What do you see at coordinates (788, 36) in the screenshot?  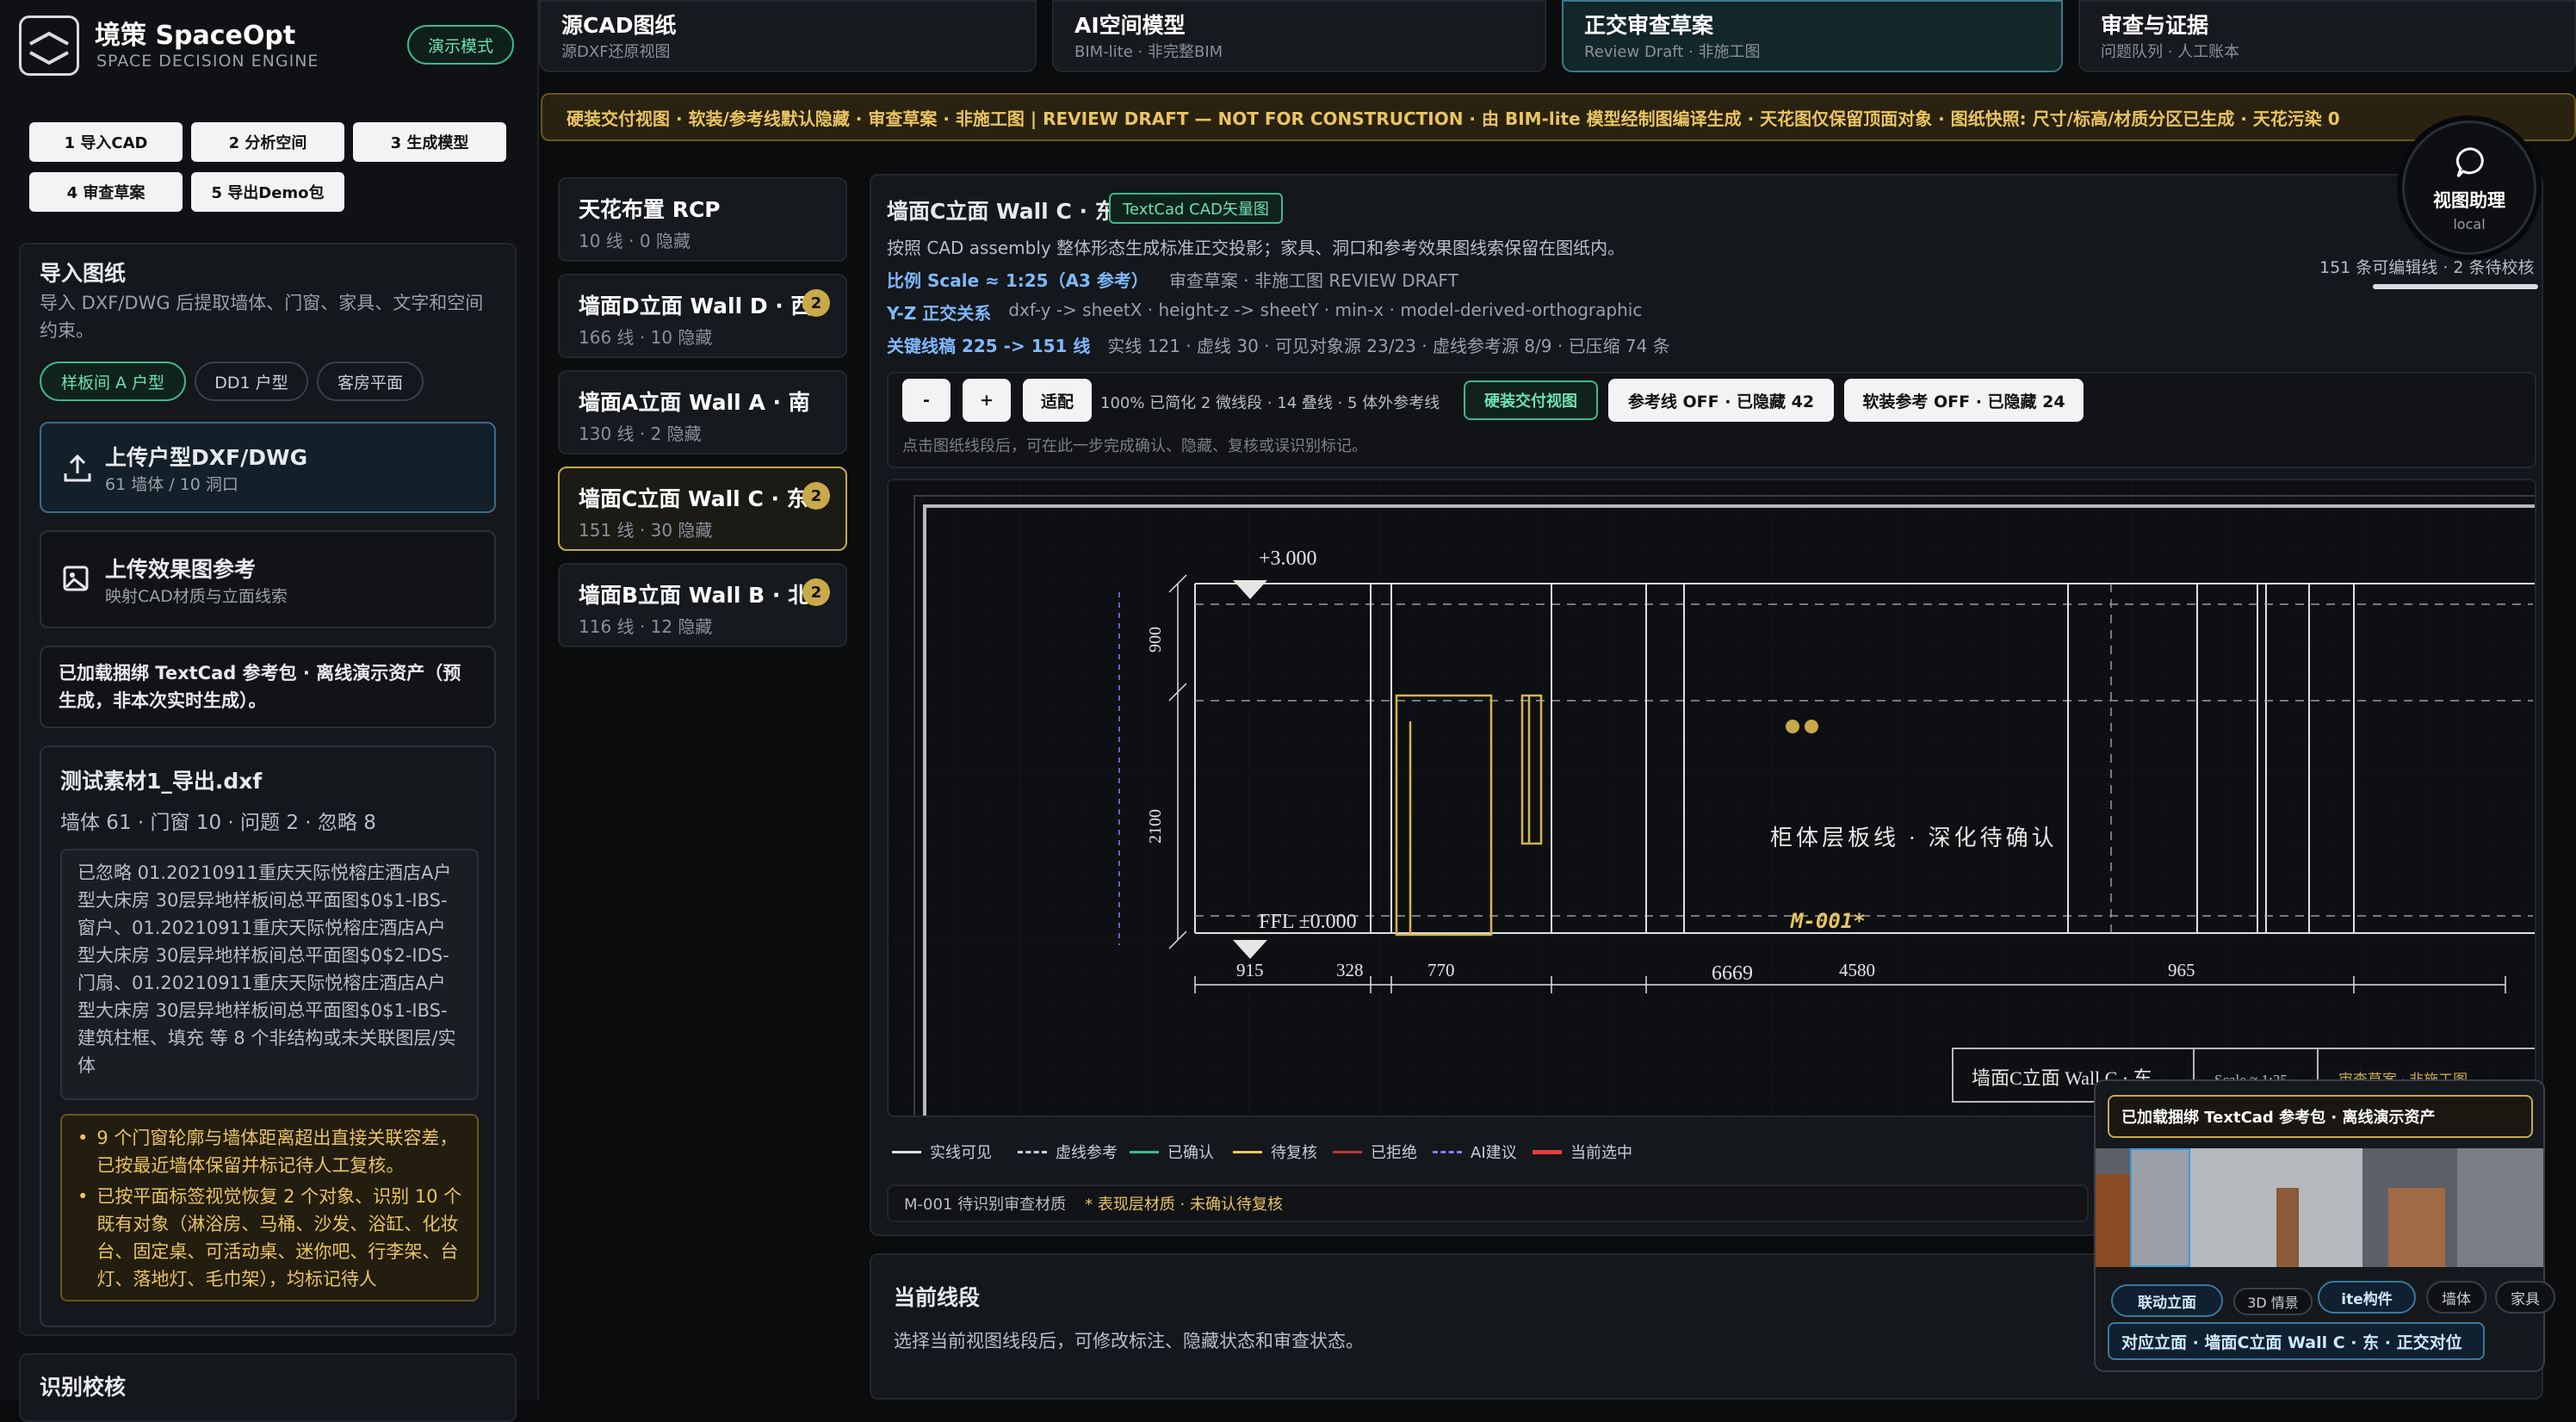 I see `tab-source-cad: 源CAD图纸 源DXF还原视图` at bounding box center [788, 36].